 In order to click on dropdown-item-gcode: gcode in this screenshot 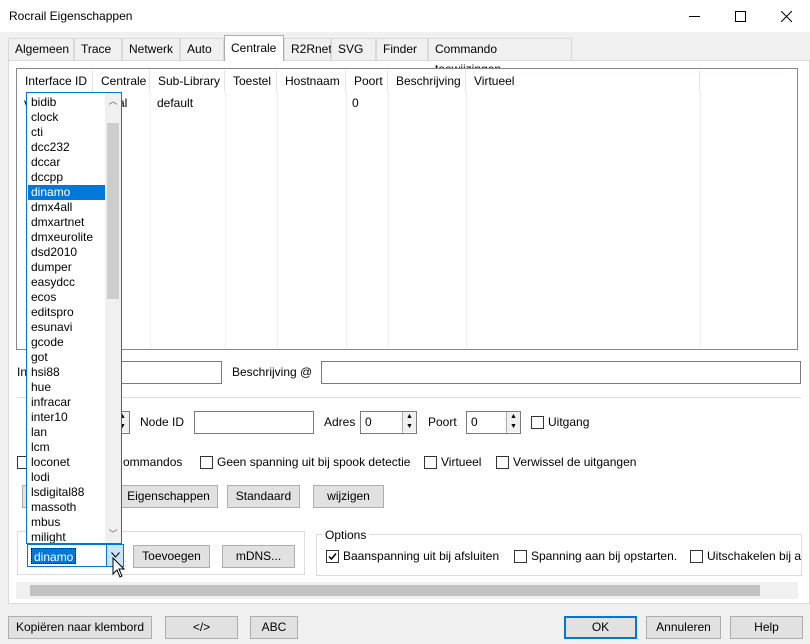, I will do `click(66, 342)`.